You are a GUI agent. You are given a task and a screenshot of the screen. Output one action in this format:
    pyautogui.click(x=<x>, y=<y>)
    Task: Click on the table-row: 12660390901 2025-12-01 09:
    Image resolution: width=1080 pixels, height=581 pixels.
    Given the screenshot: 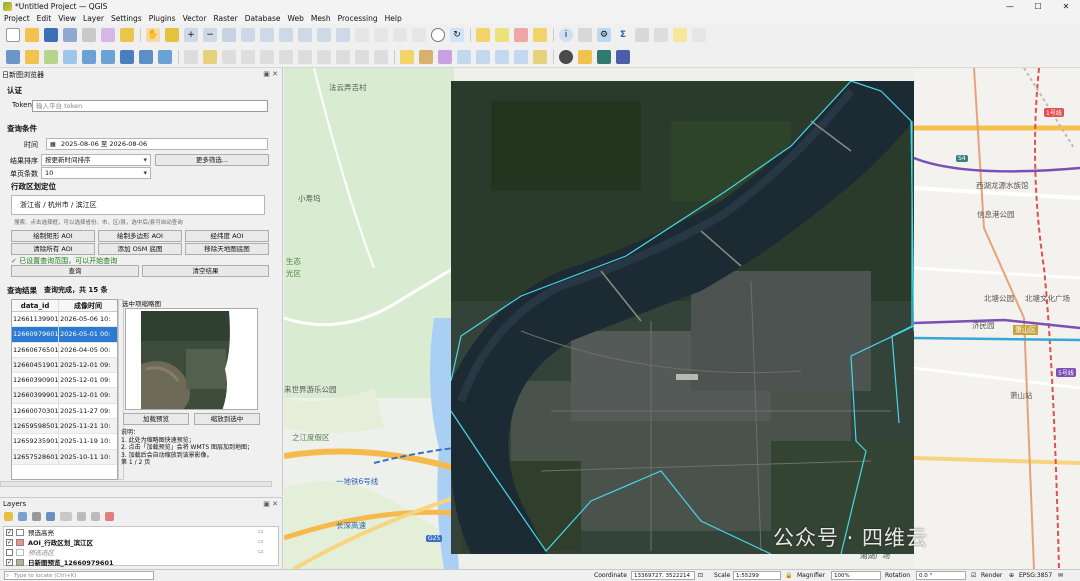 What is the action you would take?
    pyautogui.click(x=64, y=381)
    